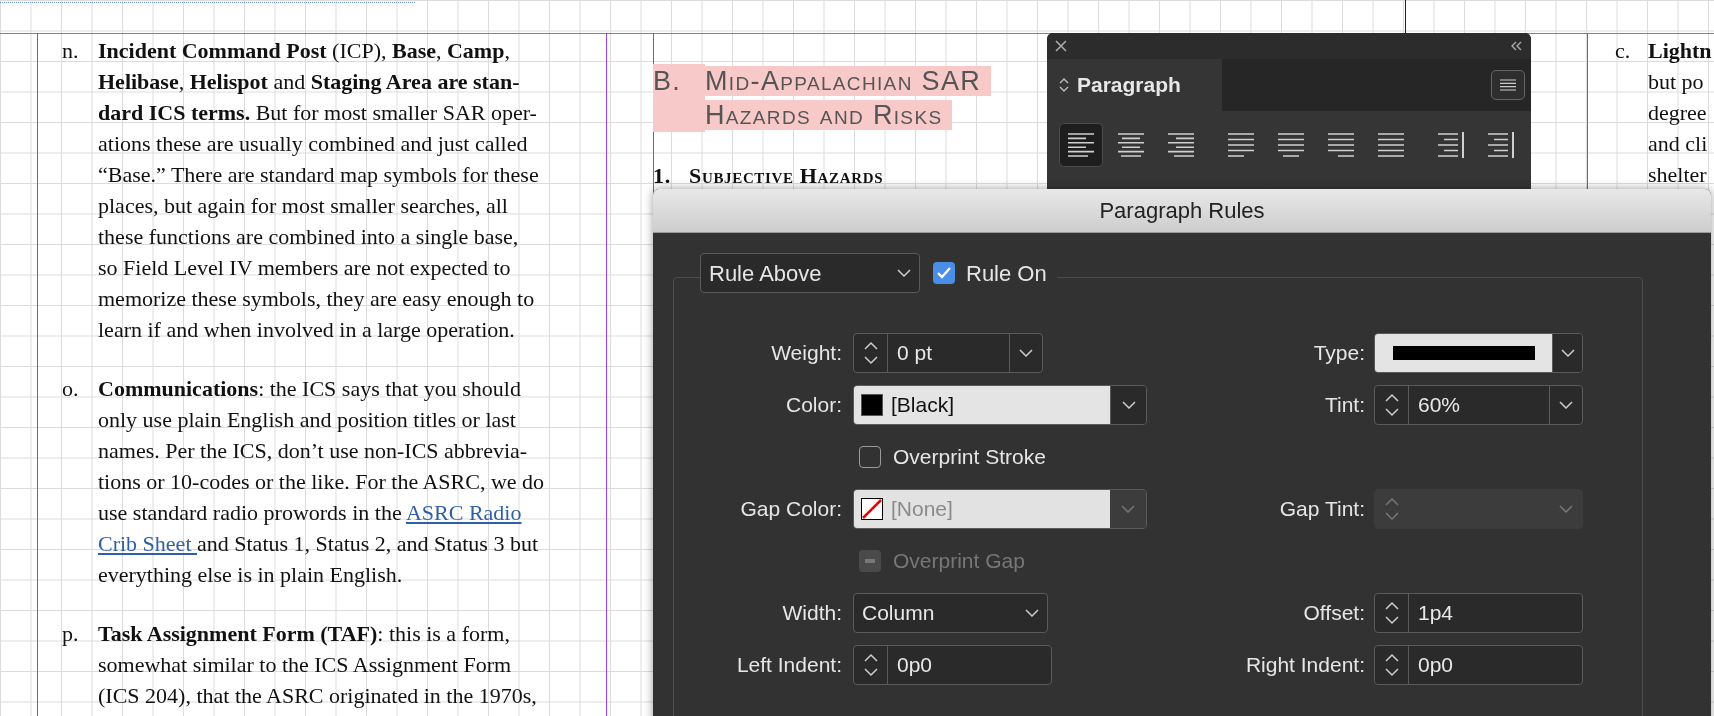 The height and width of the screenshot is (716, 1714). Describe the element at coordinates (1061, 46) in the screenshot. I see `close-icon` at that location.